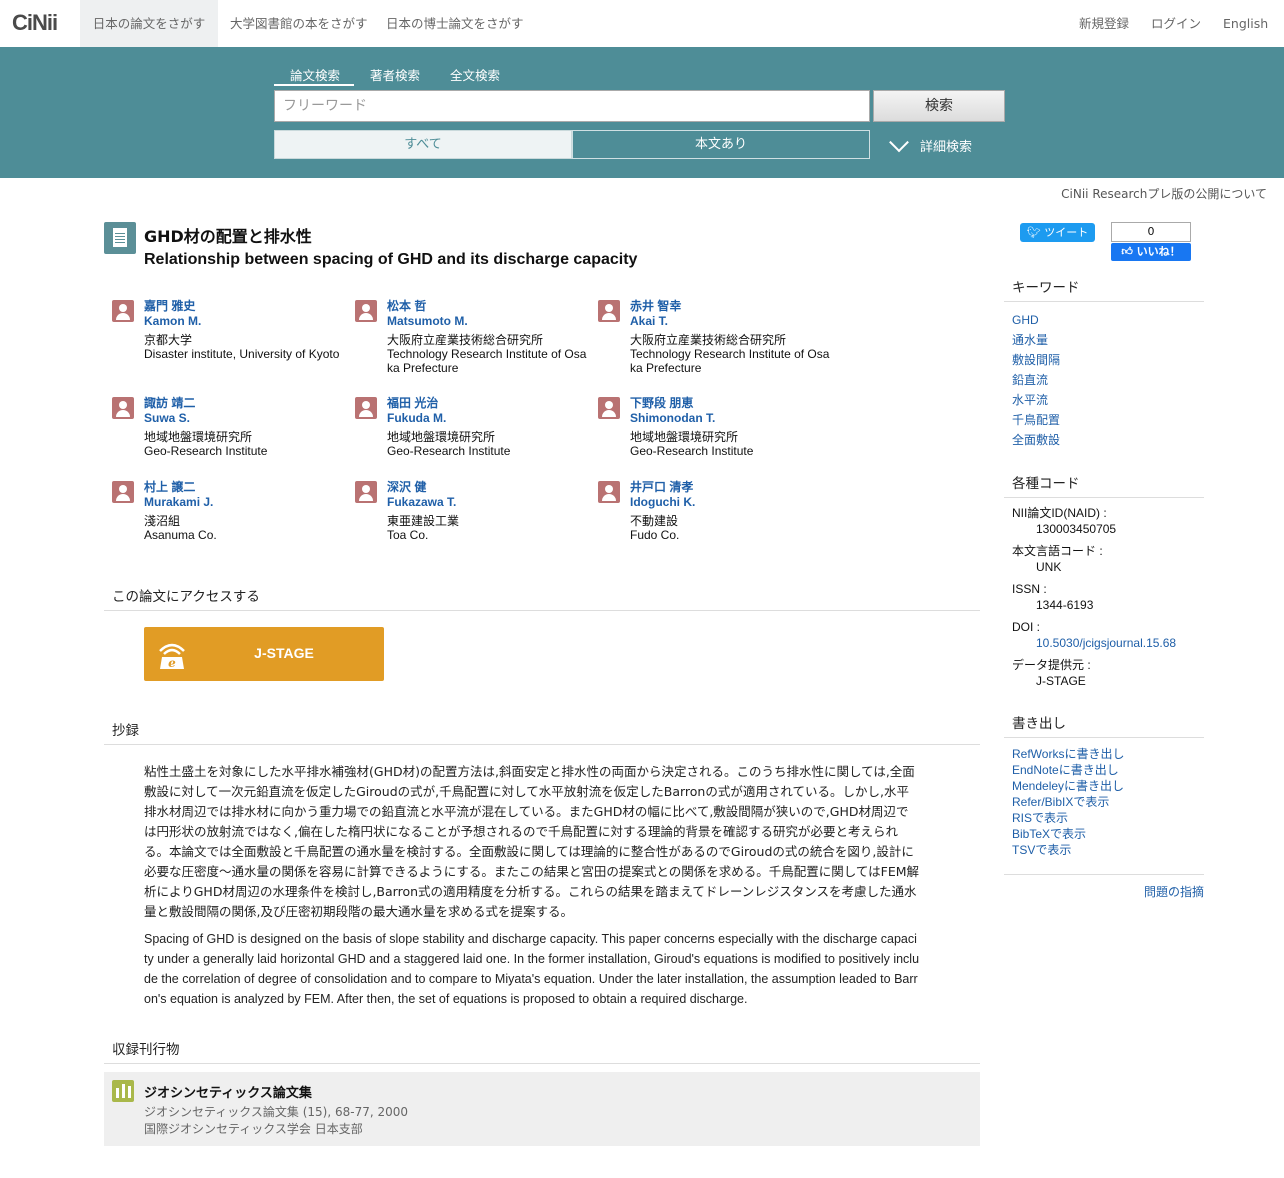 The width and height of the screenshot is (1284, 1178). What do you see at coordinates (244, 306) in the screenshot?
I see `author-name-ja: 嘉門 雅史` at bounding box center [244, 306].